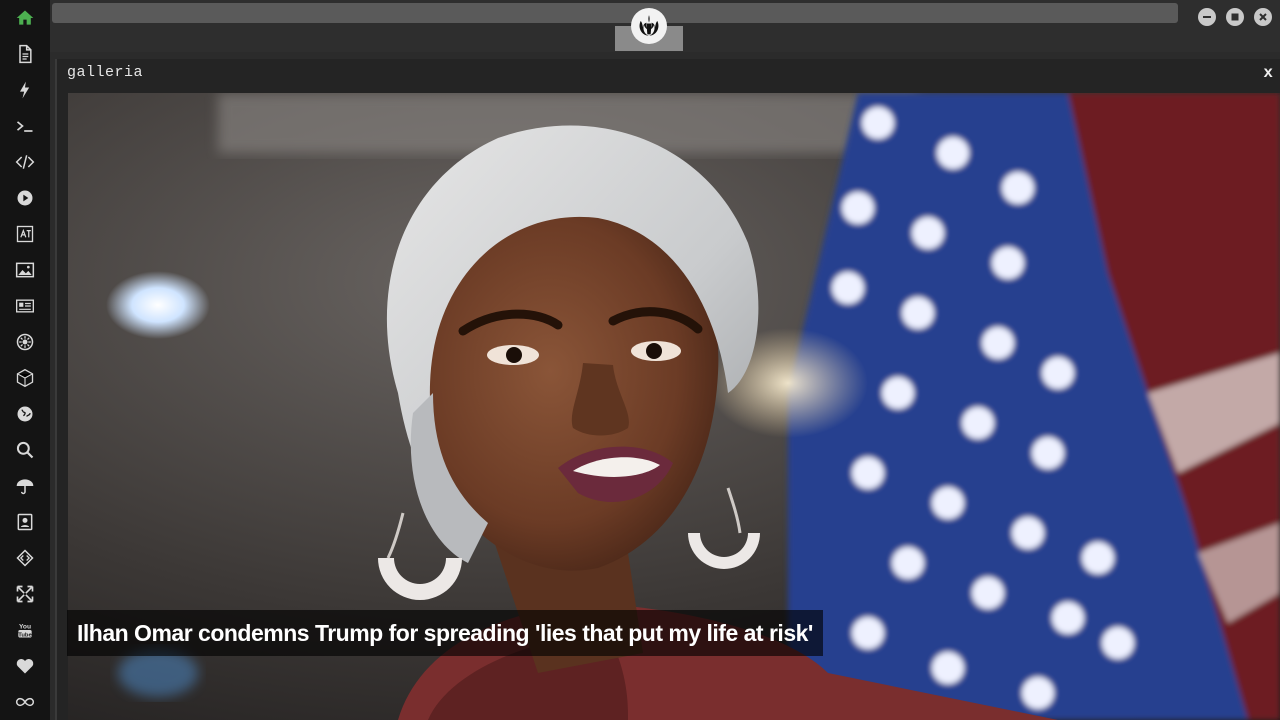 This screenshot has width=1280, height=720. Describe the element at coordinates (615, 13) in the screenshot. I see `address-bar` at that location.